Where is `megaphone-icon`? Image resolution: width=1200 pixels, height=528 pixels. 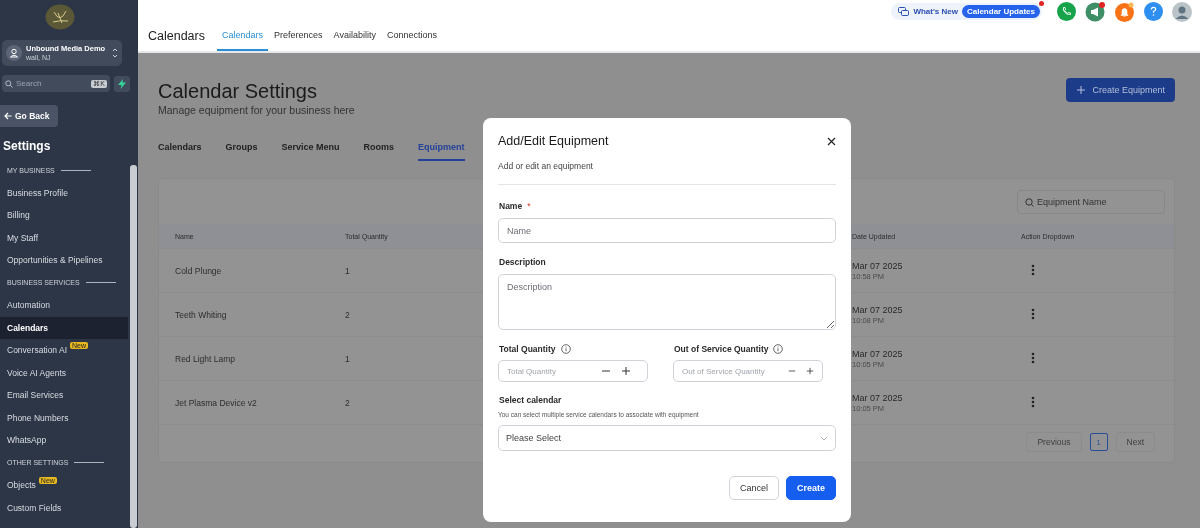
megaphone-icon is located at coordinates (1095, 11).